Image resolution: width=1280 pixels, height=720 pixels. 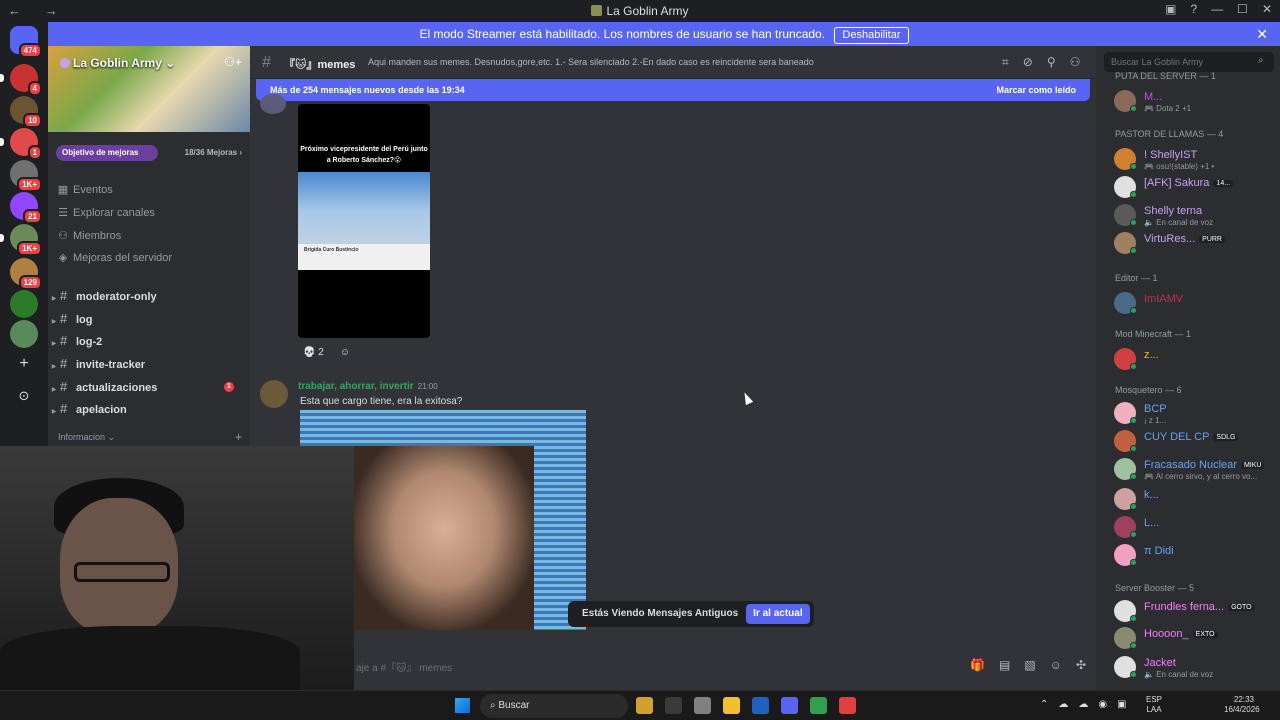 What do you see at coordinates (1063, 704) in the screenshot?
I see `onedrive-icon: ☁` at bounding box center [1063, 704].